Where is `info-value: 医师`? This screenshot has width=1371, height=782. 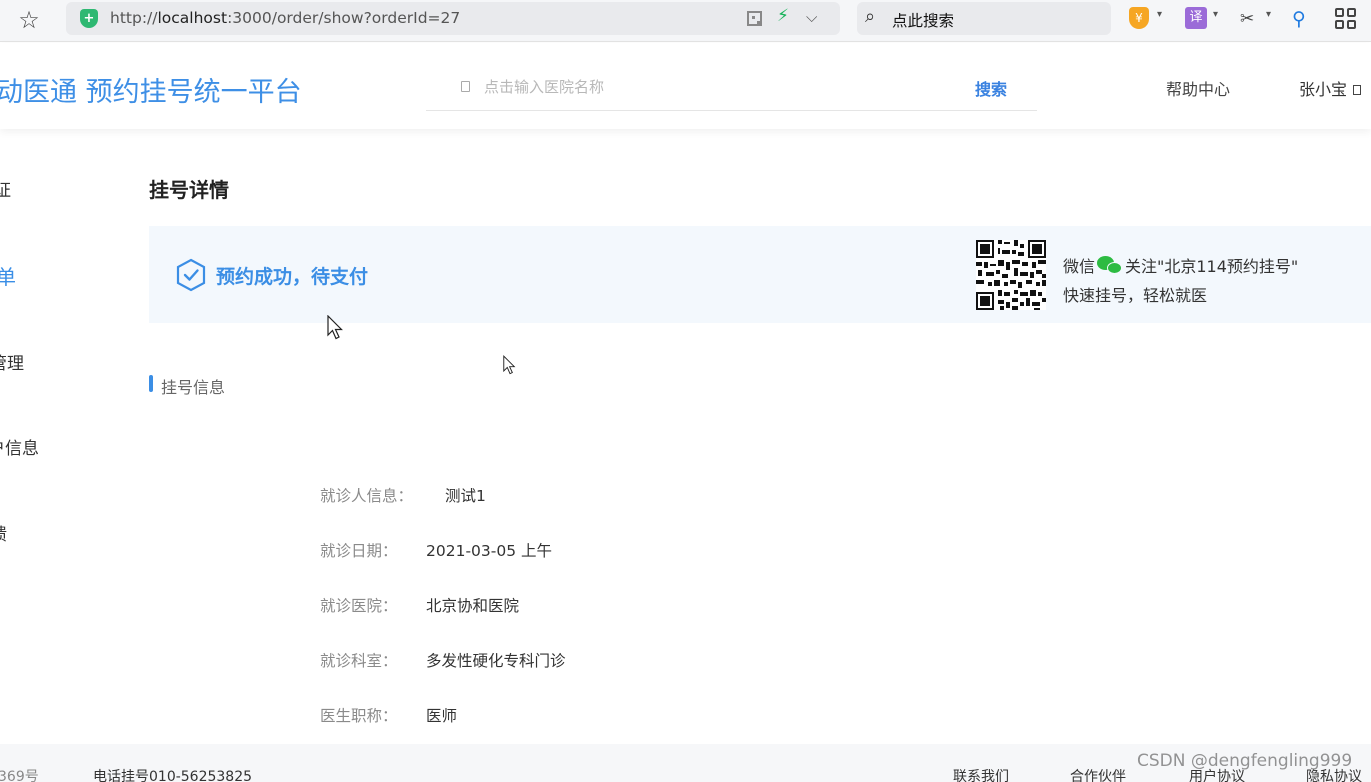
info-value: 医师 is located at coordinates (442, 716).